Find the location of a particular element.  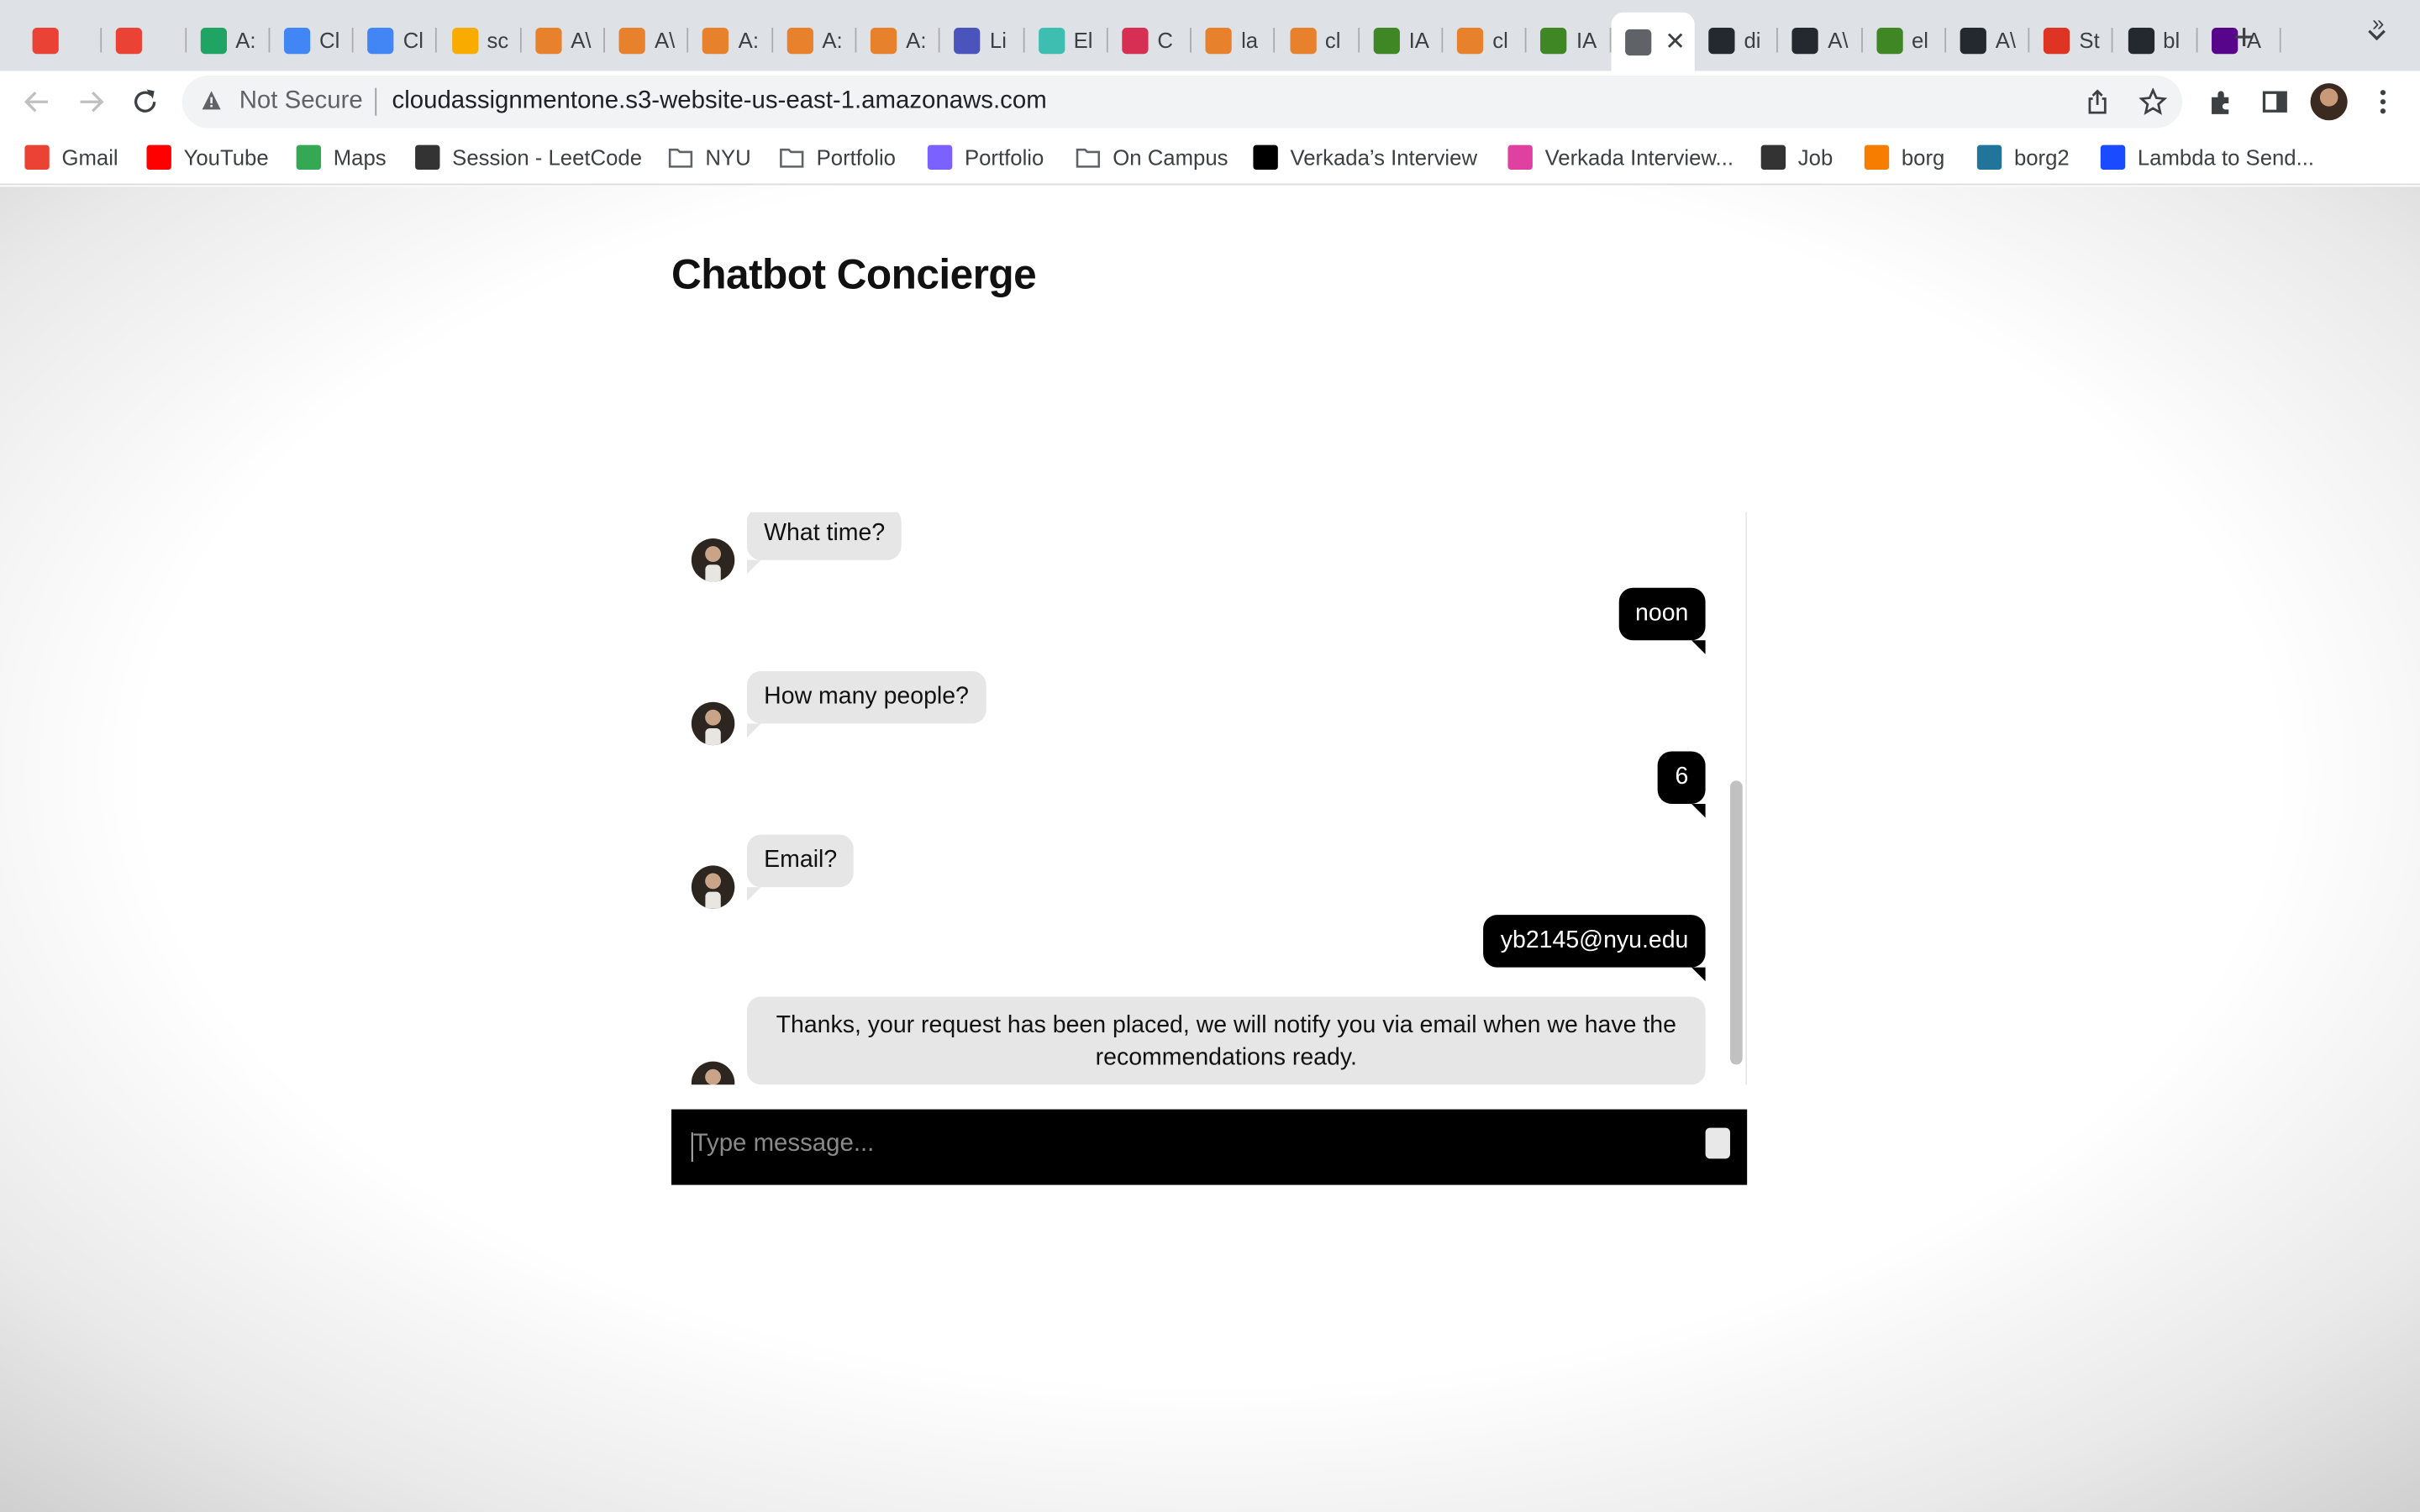

browser-tab: C is located at coordinates (1150, 40).